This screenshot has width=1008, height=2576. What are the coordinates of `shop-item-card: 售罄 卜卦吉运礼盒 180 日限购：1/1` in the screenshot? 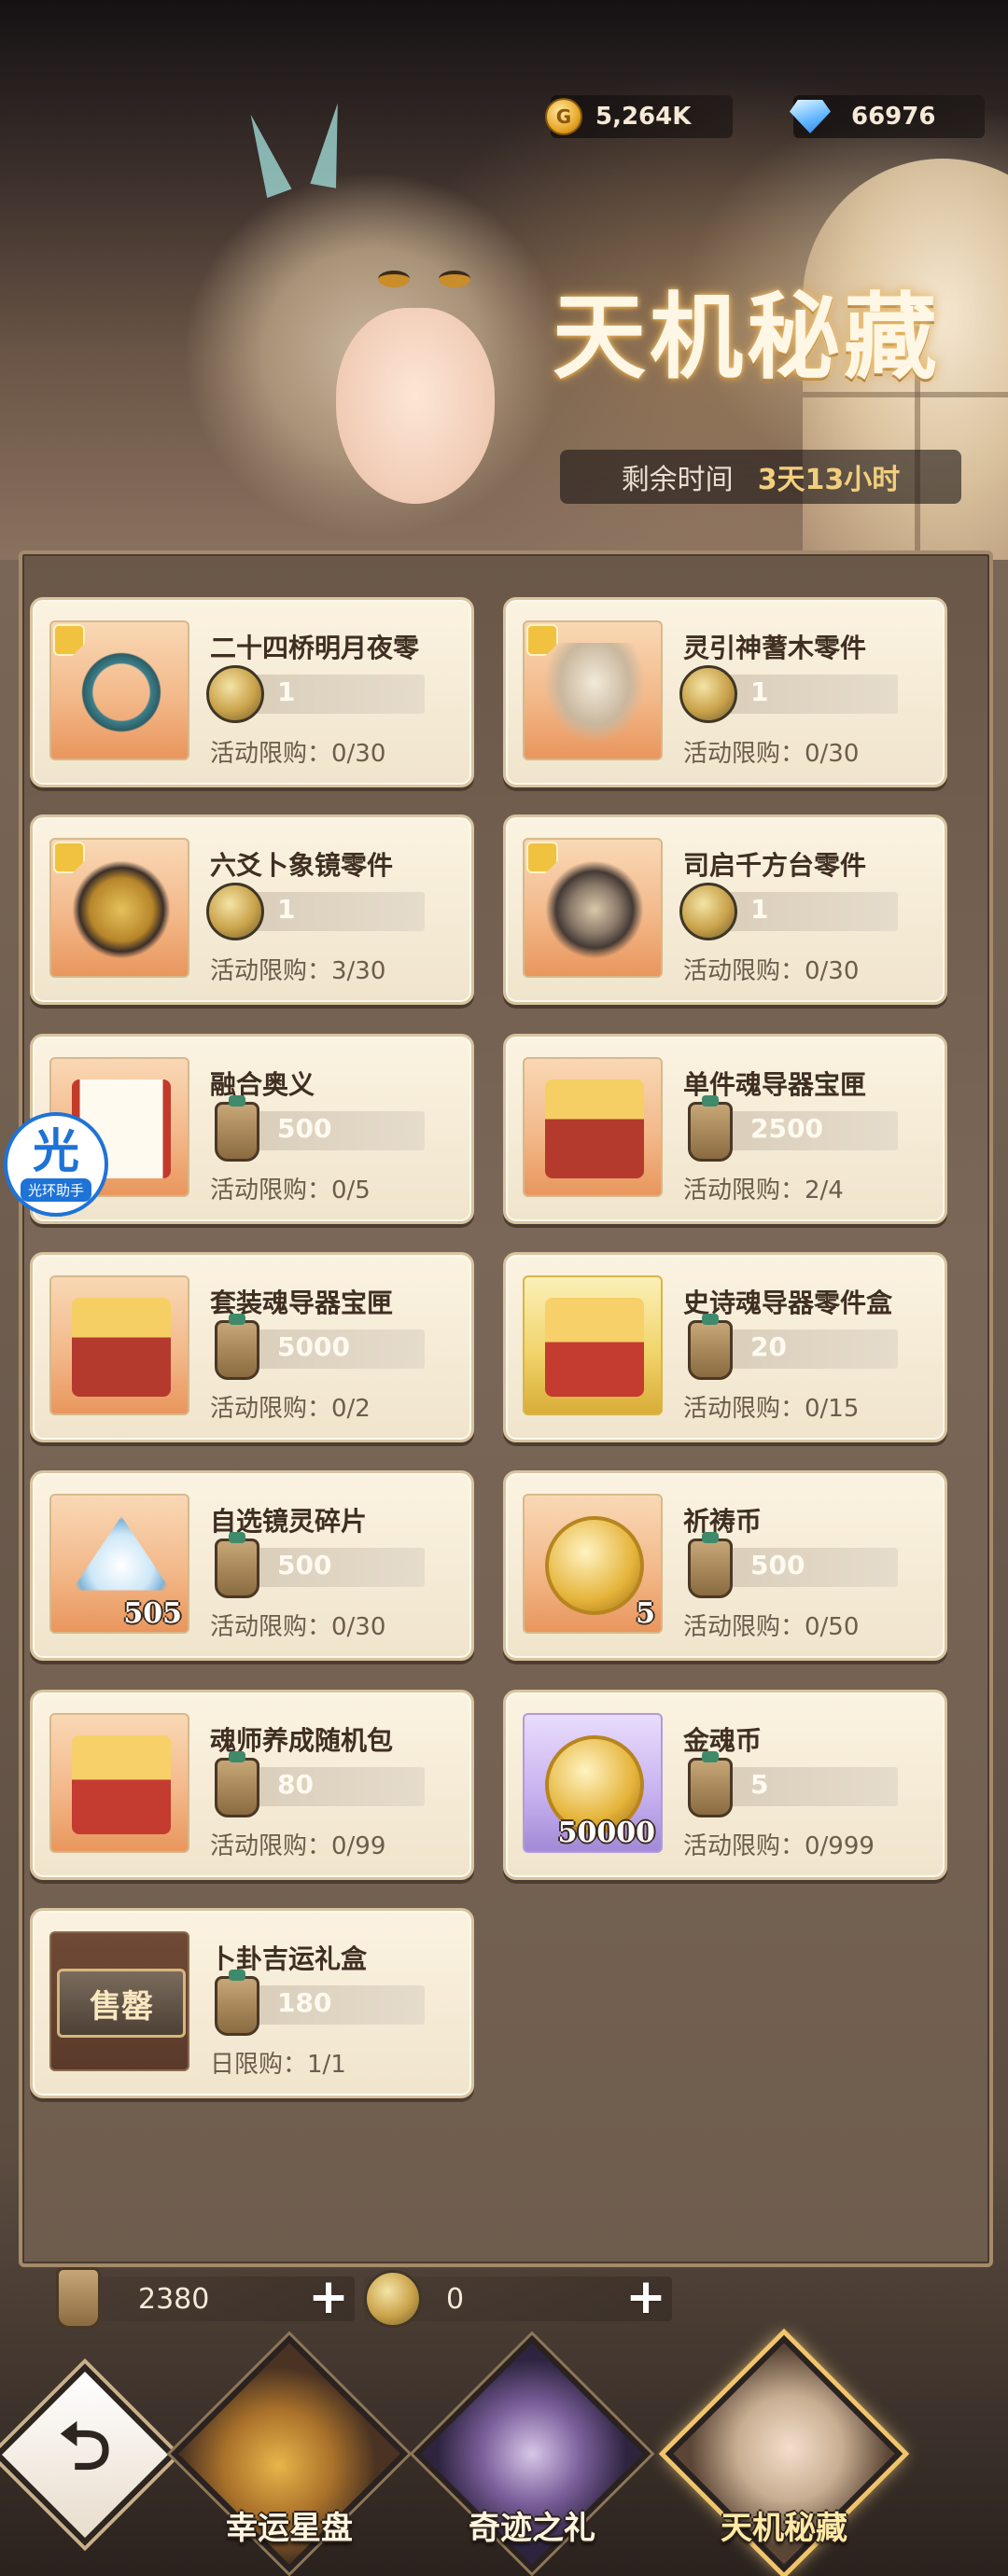 It's located at (252, 2003).